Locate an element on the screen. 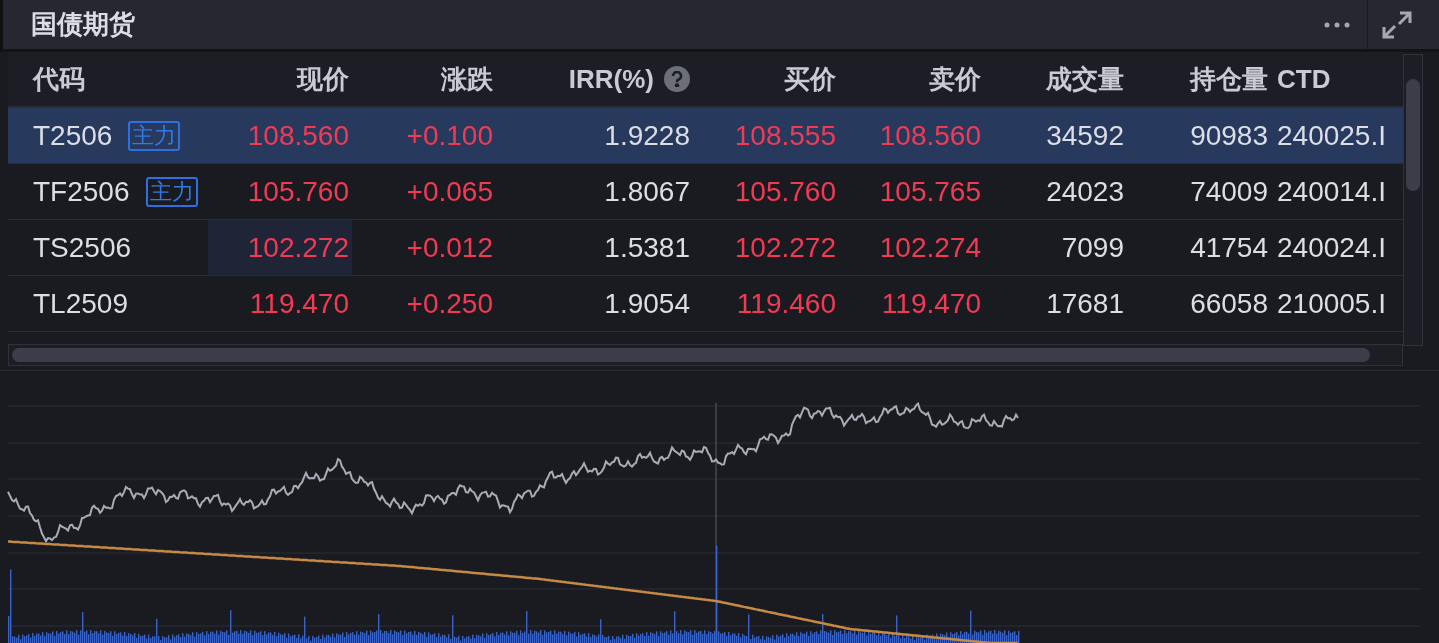 This screenshot has height=643, width=1439. ask-price: 119.470 is located at coordinates (931, 303).